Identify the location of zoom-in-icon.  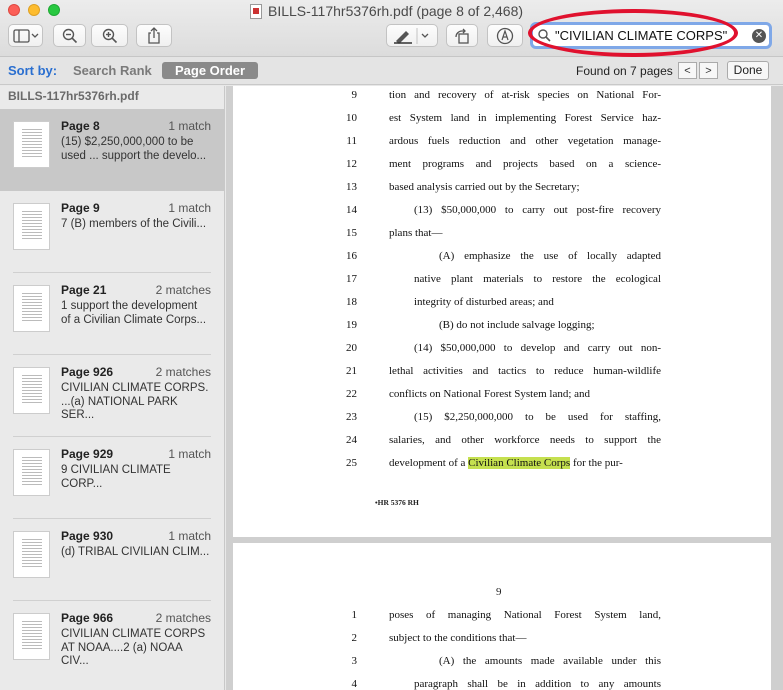
(109, 35).